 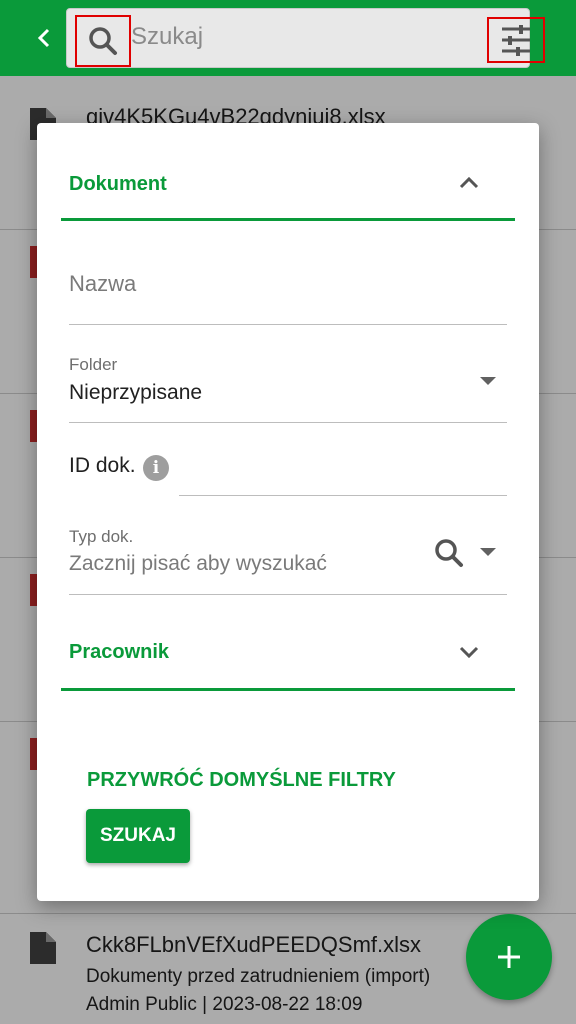 What do you see at coordinates (102, 465) in the screenshot?
I see `doc-id-label: ID dok.` at bounding box center [102, 465].